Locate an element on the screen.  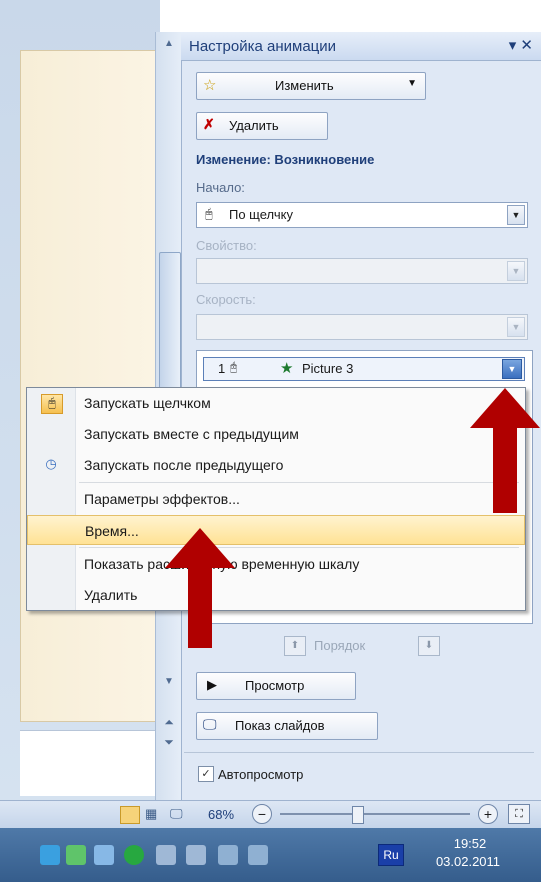
annotation-arrow-center is located at coordinates (200, 588).